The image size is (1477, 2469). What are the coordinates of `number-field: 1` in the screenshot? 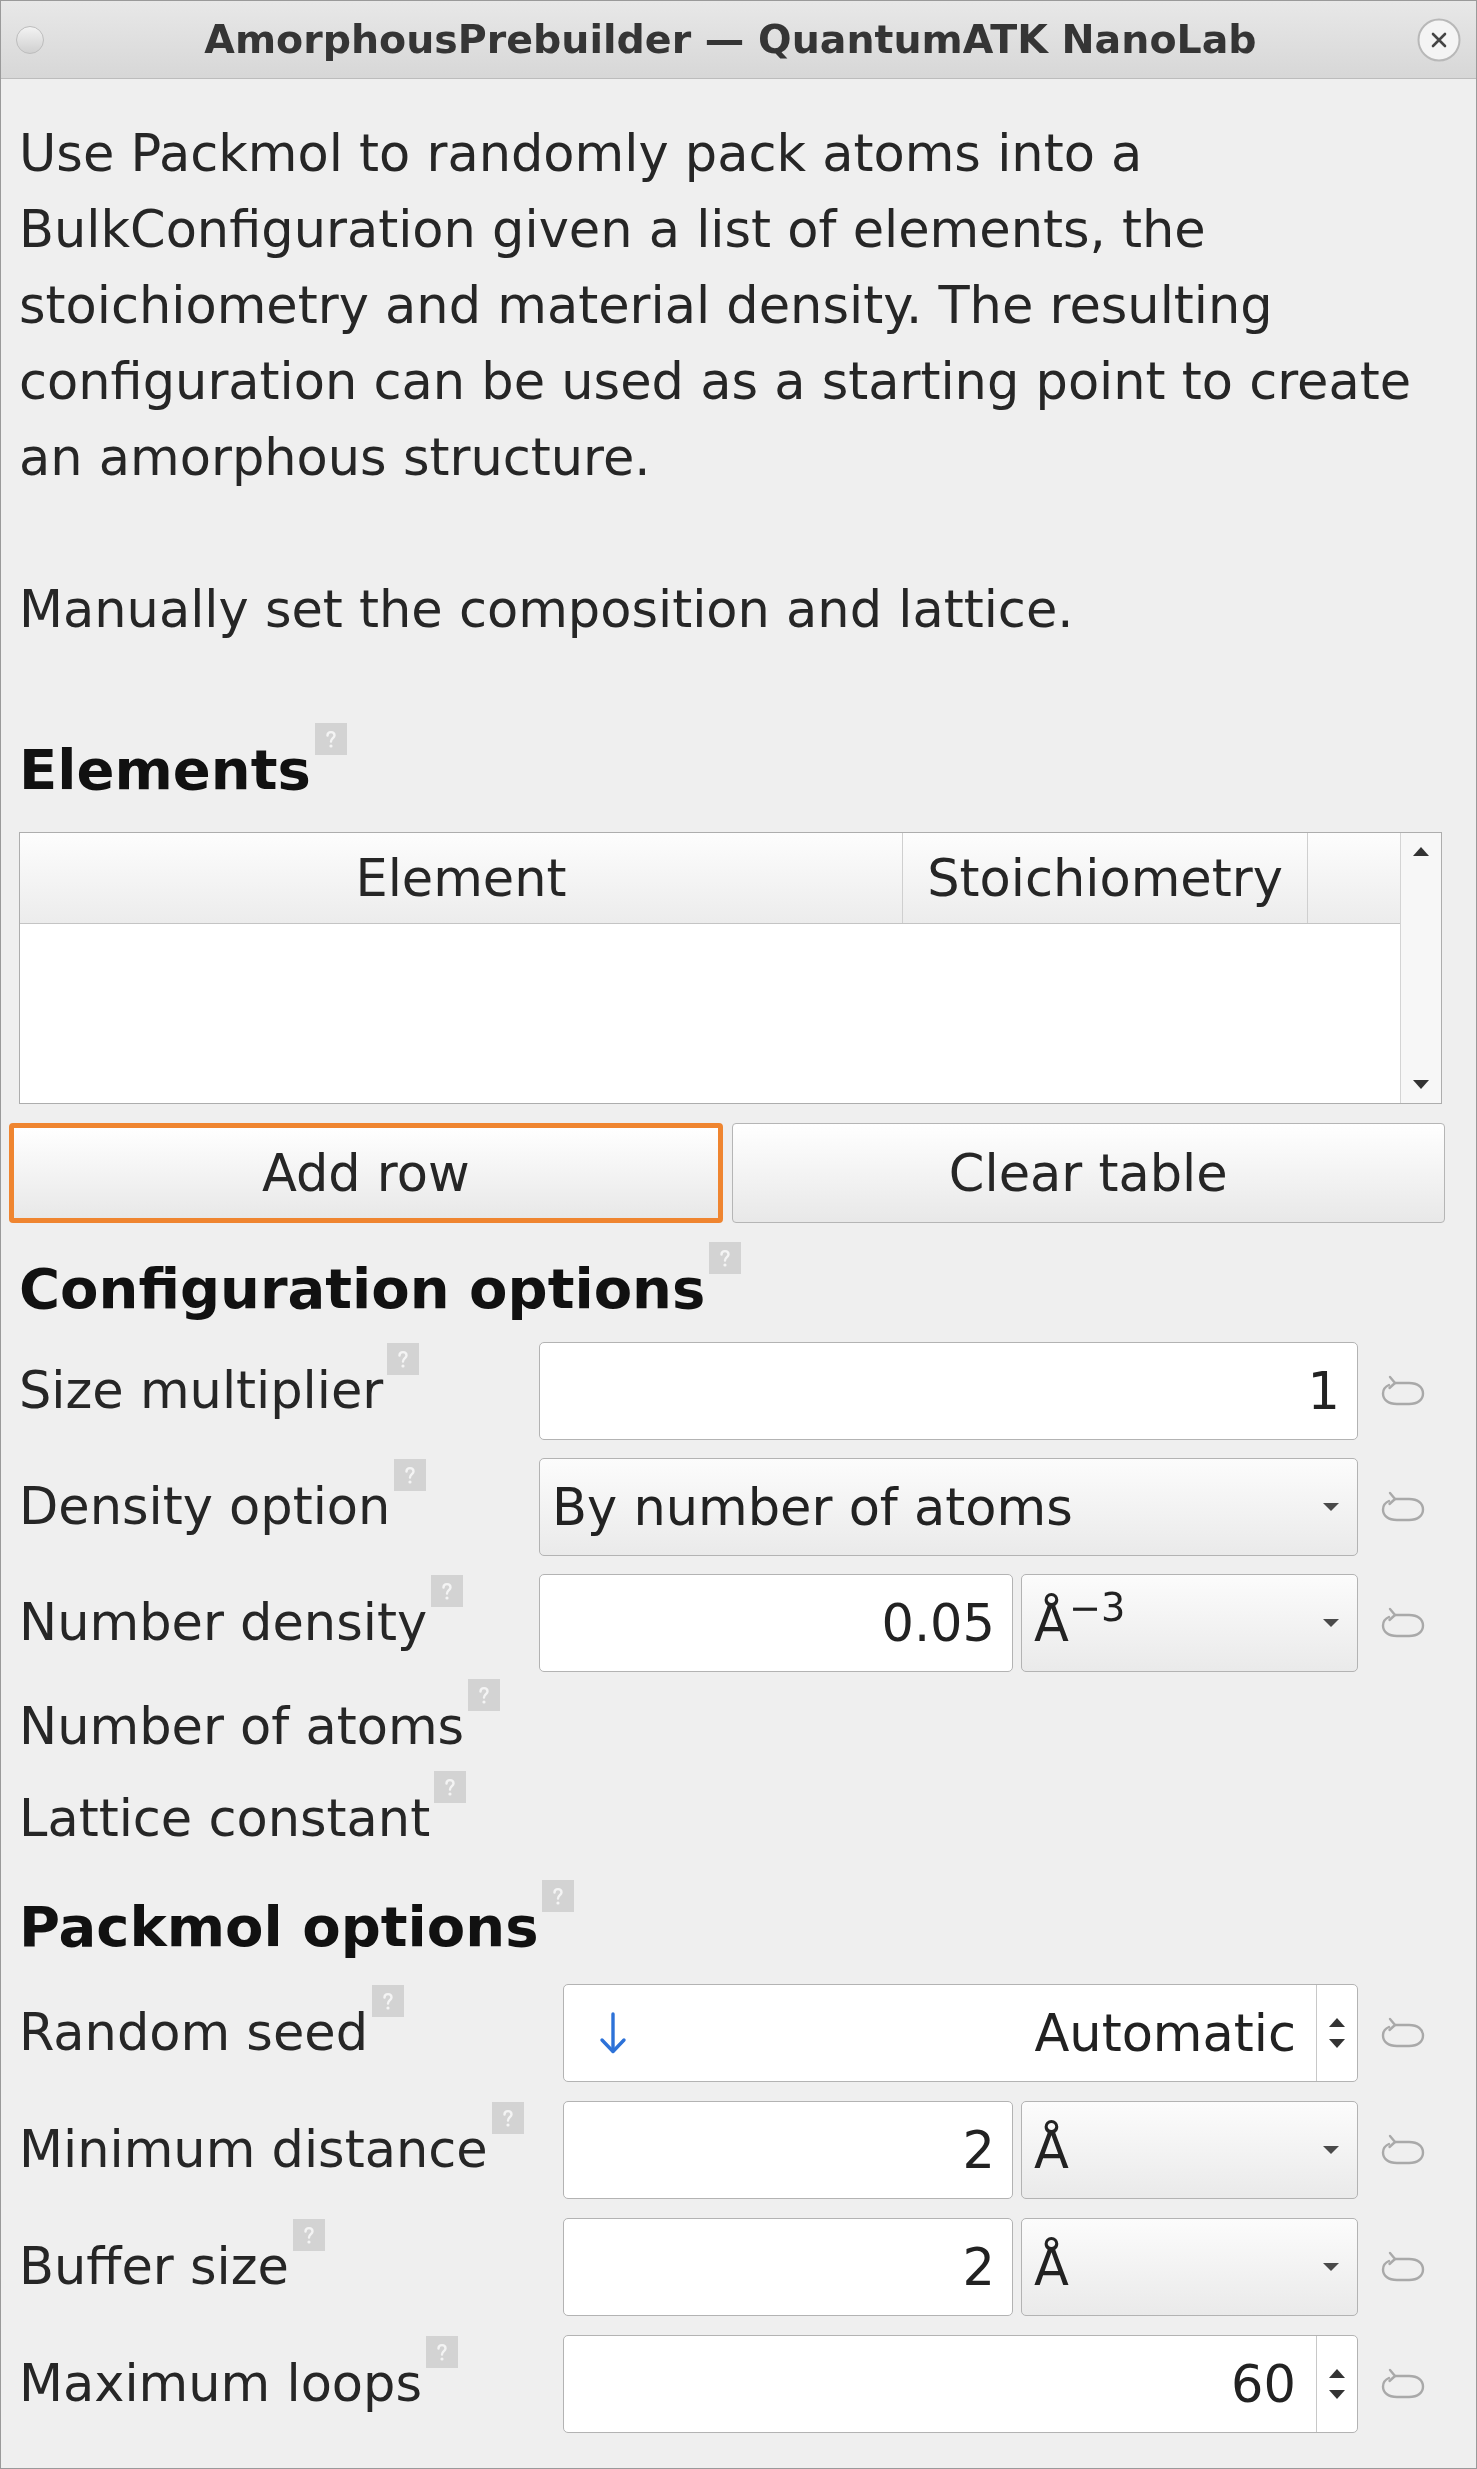 It's located at (948, 1391).